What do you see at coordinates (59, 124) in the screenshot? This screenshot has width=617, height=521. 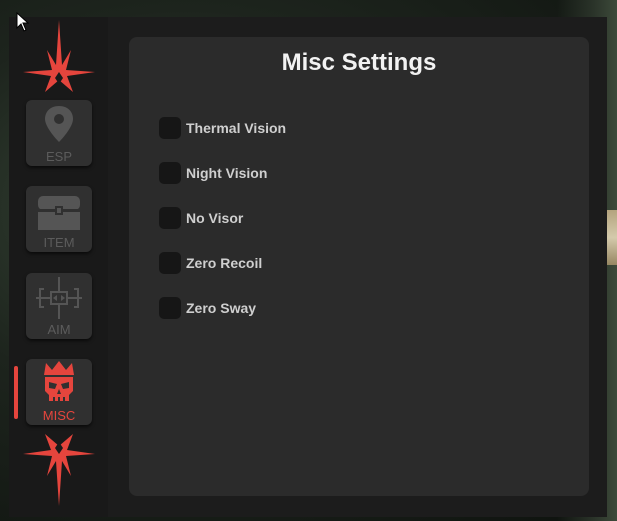 I see `map-pin-icon` at bounding box center [59, 124].